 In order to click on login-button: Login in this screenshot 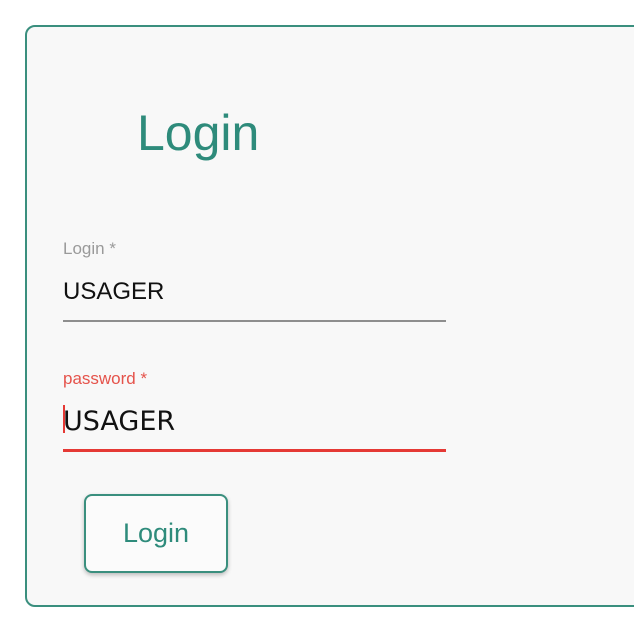, I will do `click(156, 533)`.